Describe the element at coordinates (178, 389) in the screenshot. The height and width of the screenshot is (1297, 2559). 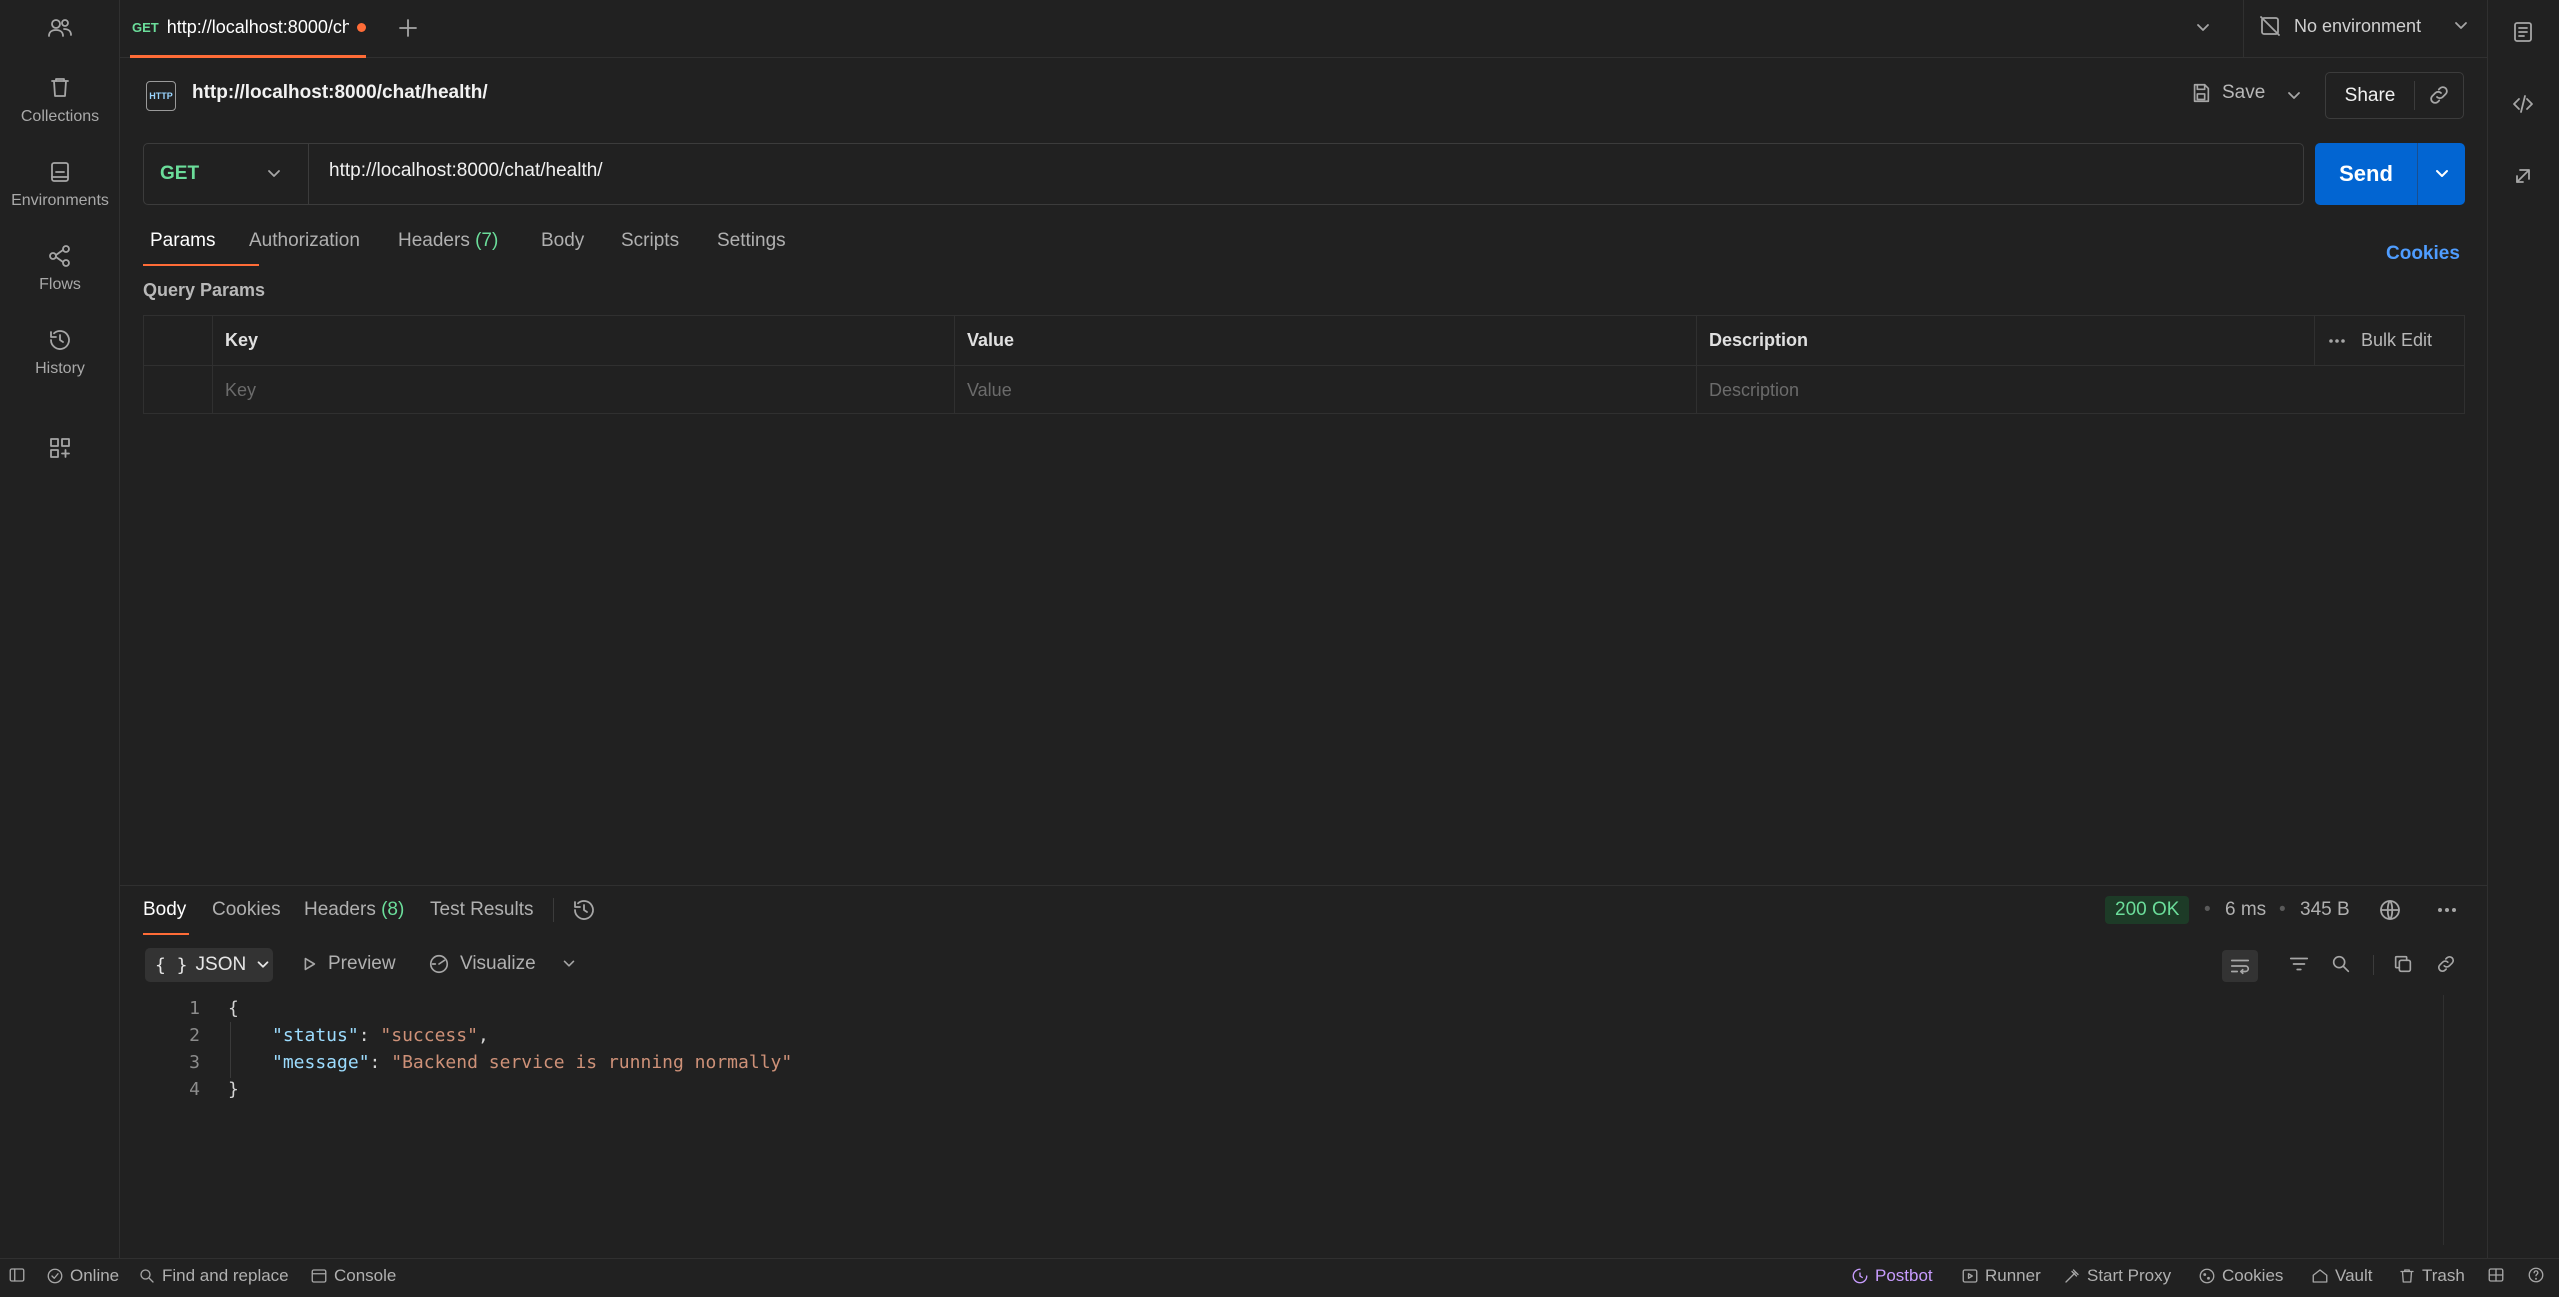
I see `row-checkbox-cell` at that location.